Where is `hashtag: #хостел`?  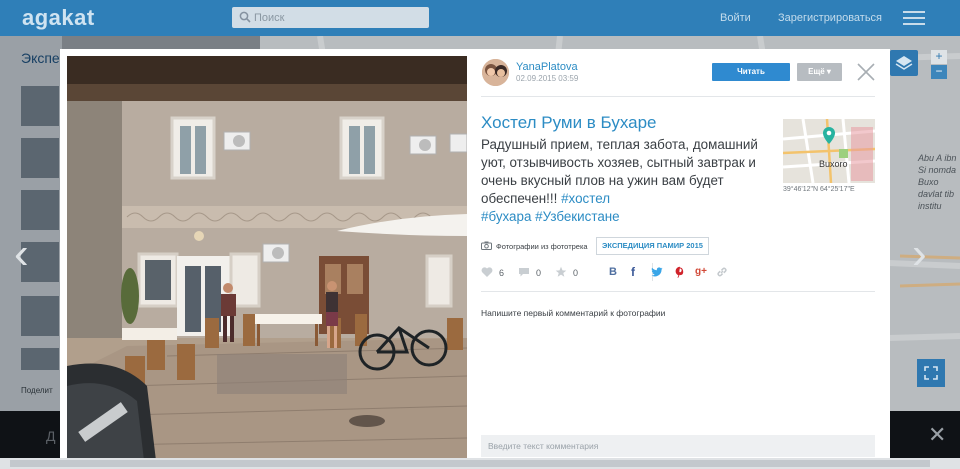
hashtag: #хостел is located at coordinates (585, 198).